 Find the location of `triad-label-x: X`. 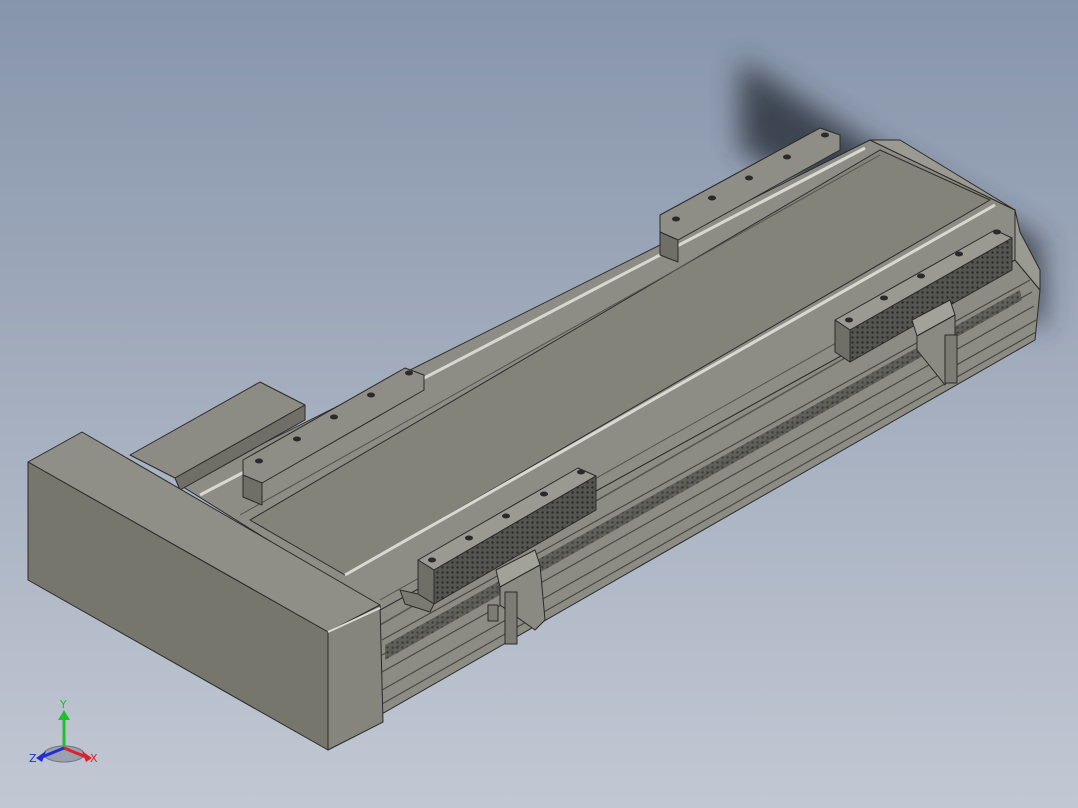

triad-label-x: X is located at coordinates (94, 758).